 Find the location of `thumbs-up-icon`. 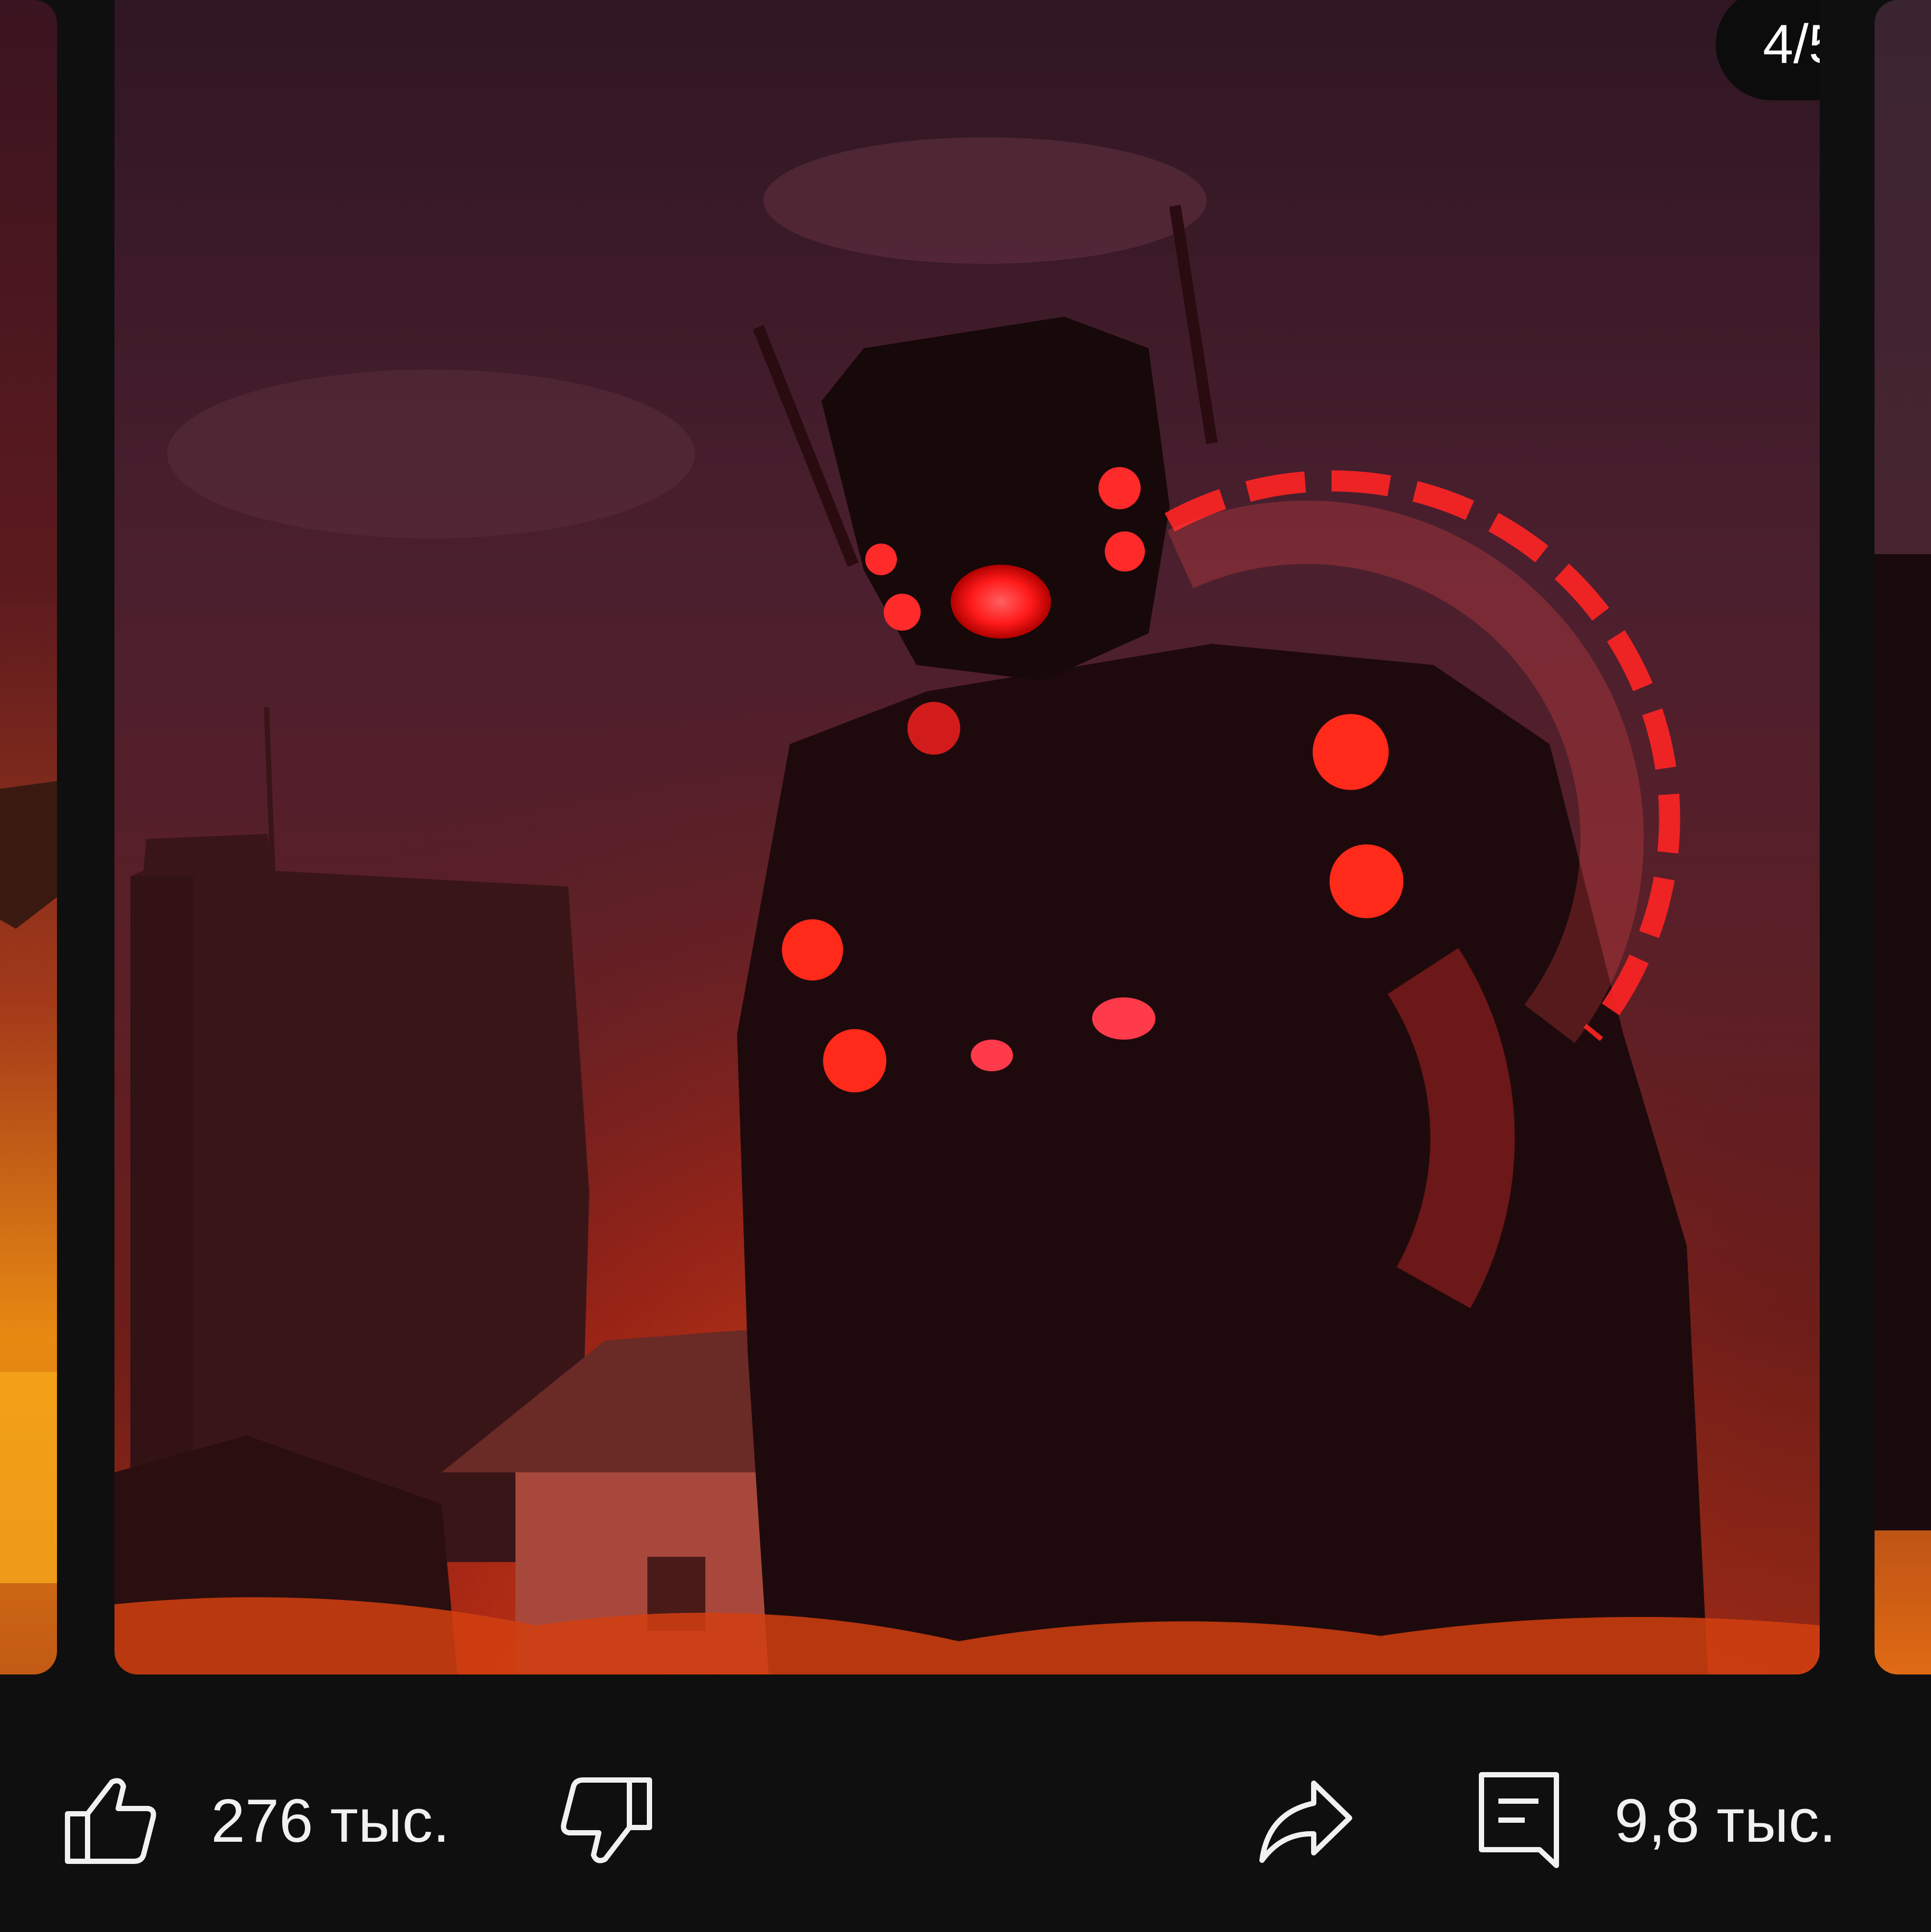

thumbs-up-icon is located at coordinates (110, 1821).